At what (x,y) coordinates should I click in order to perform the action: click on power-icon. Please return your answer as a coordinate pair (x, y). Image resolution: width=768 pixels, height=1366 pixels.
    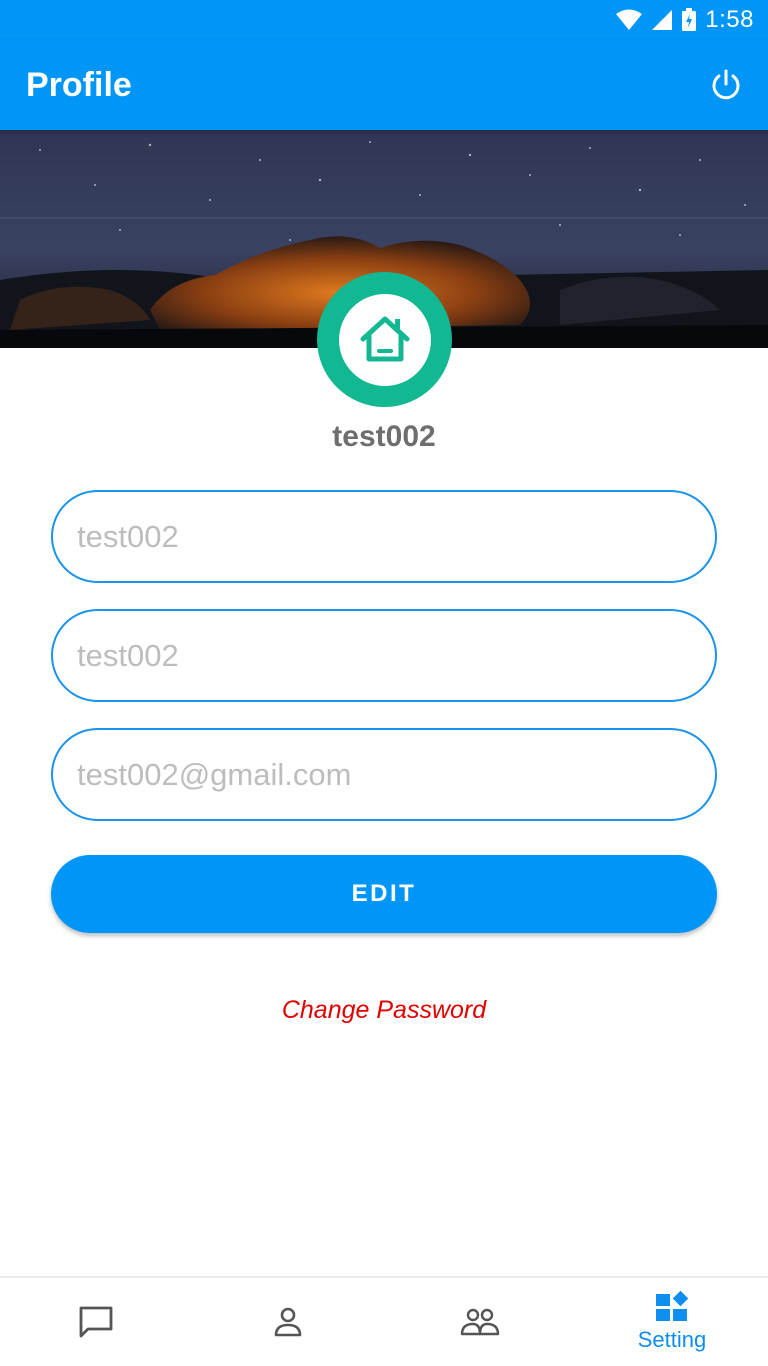
    Looking at the image, I should click on (726, 84).